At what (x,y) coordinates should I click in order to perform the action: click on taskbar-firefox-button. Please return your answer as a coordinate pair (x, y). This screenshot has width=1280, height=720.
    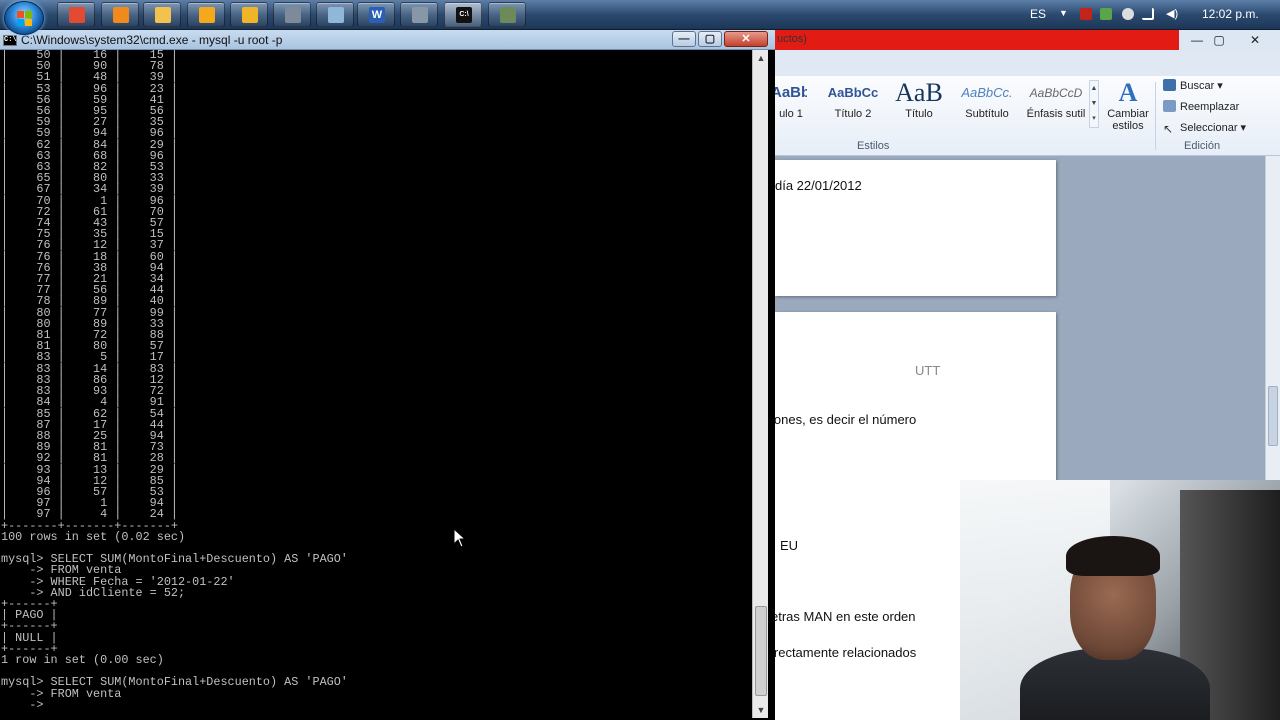
    Looking at the image, I should click on (120, 14).